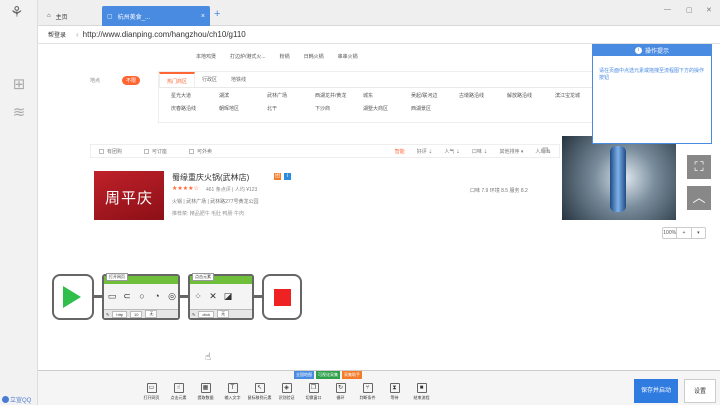 Image resolution: width=720 pixels, height=405 pixels. Describe the element at coordinates (652, 94) in the screenshot. I see `operation-tip-panel: i 操作提示 请在页面中点选元素或拖拽至流程图下方的操作按钮` at that location.